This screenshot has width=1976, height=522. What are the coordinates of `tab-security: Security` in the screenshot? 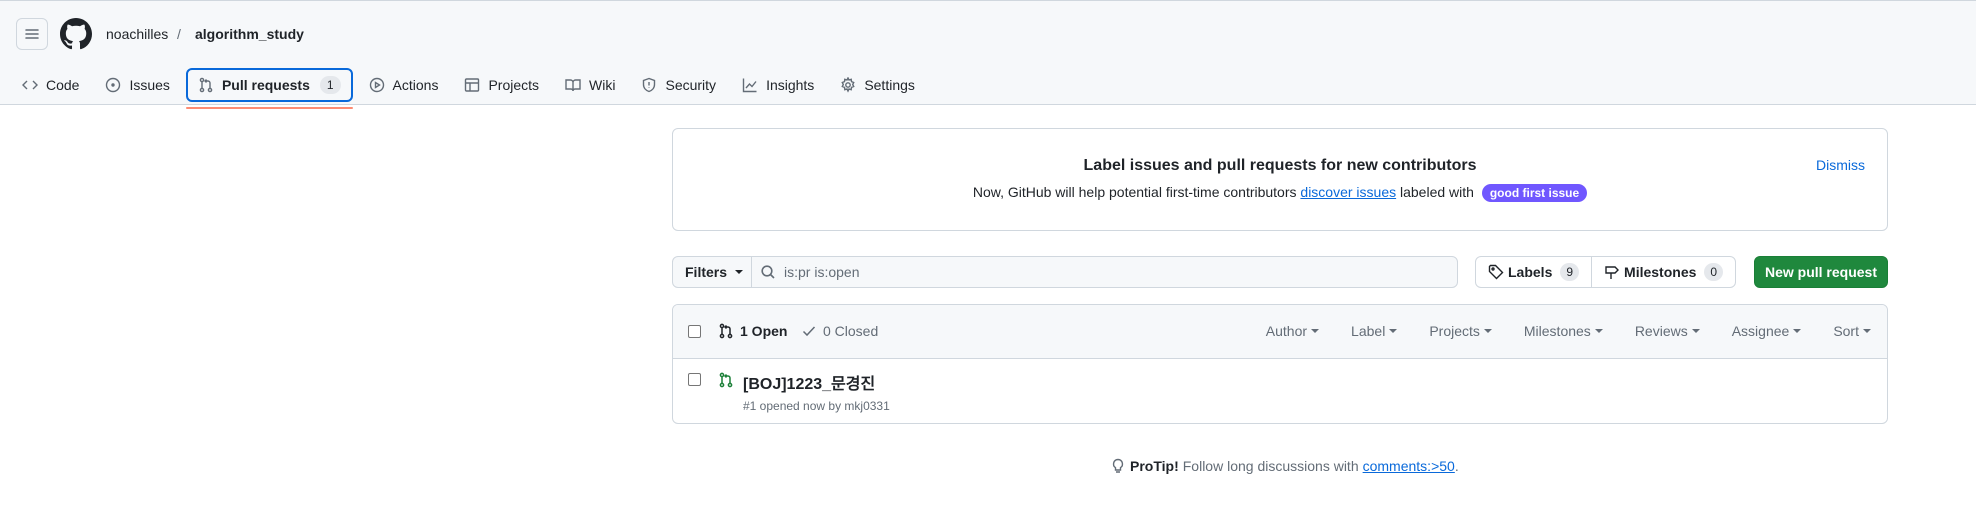 It's located at (678, 85).